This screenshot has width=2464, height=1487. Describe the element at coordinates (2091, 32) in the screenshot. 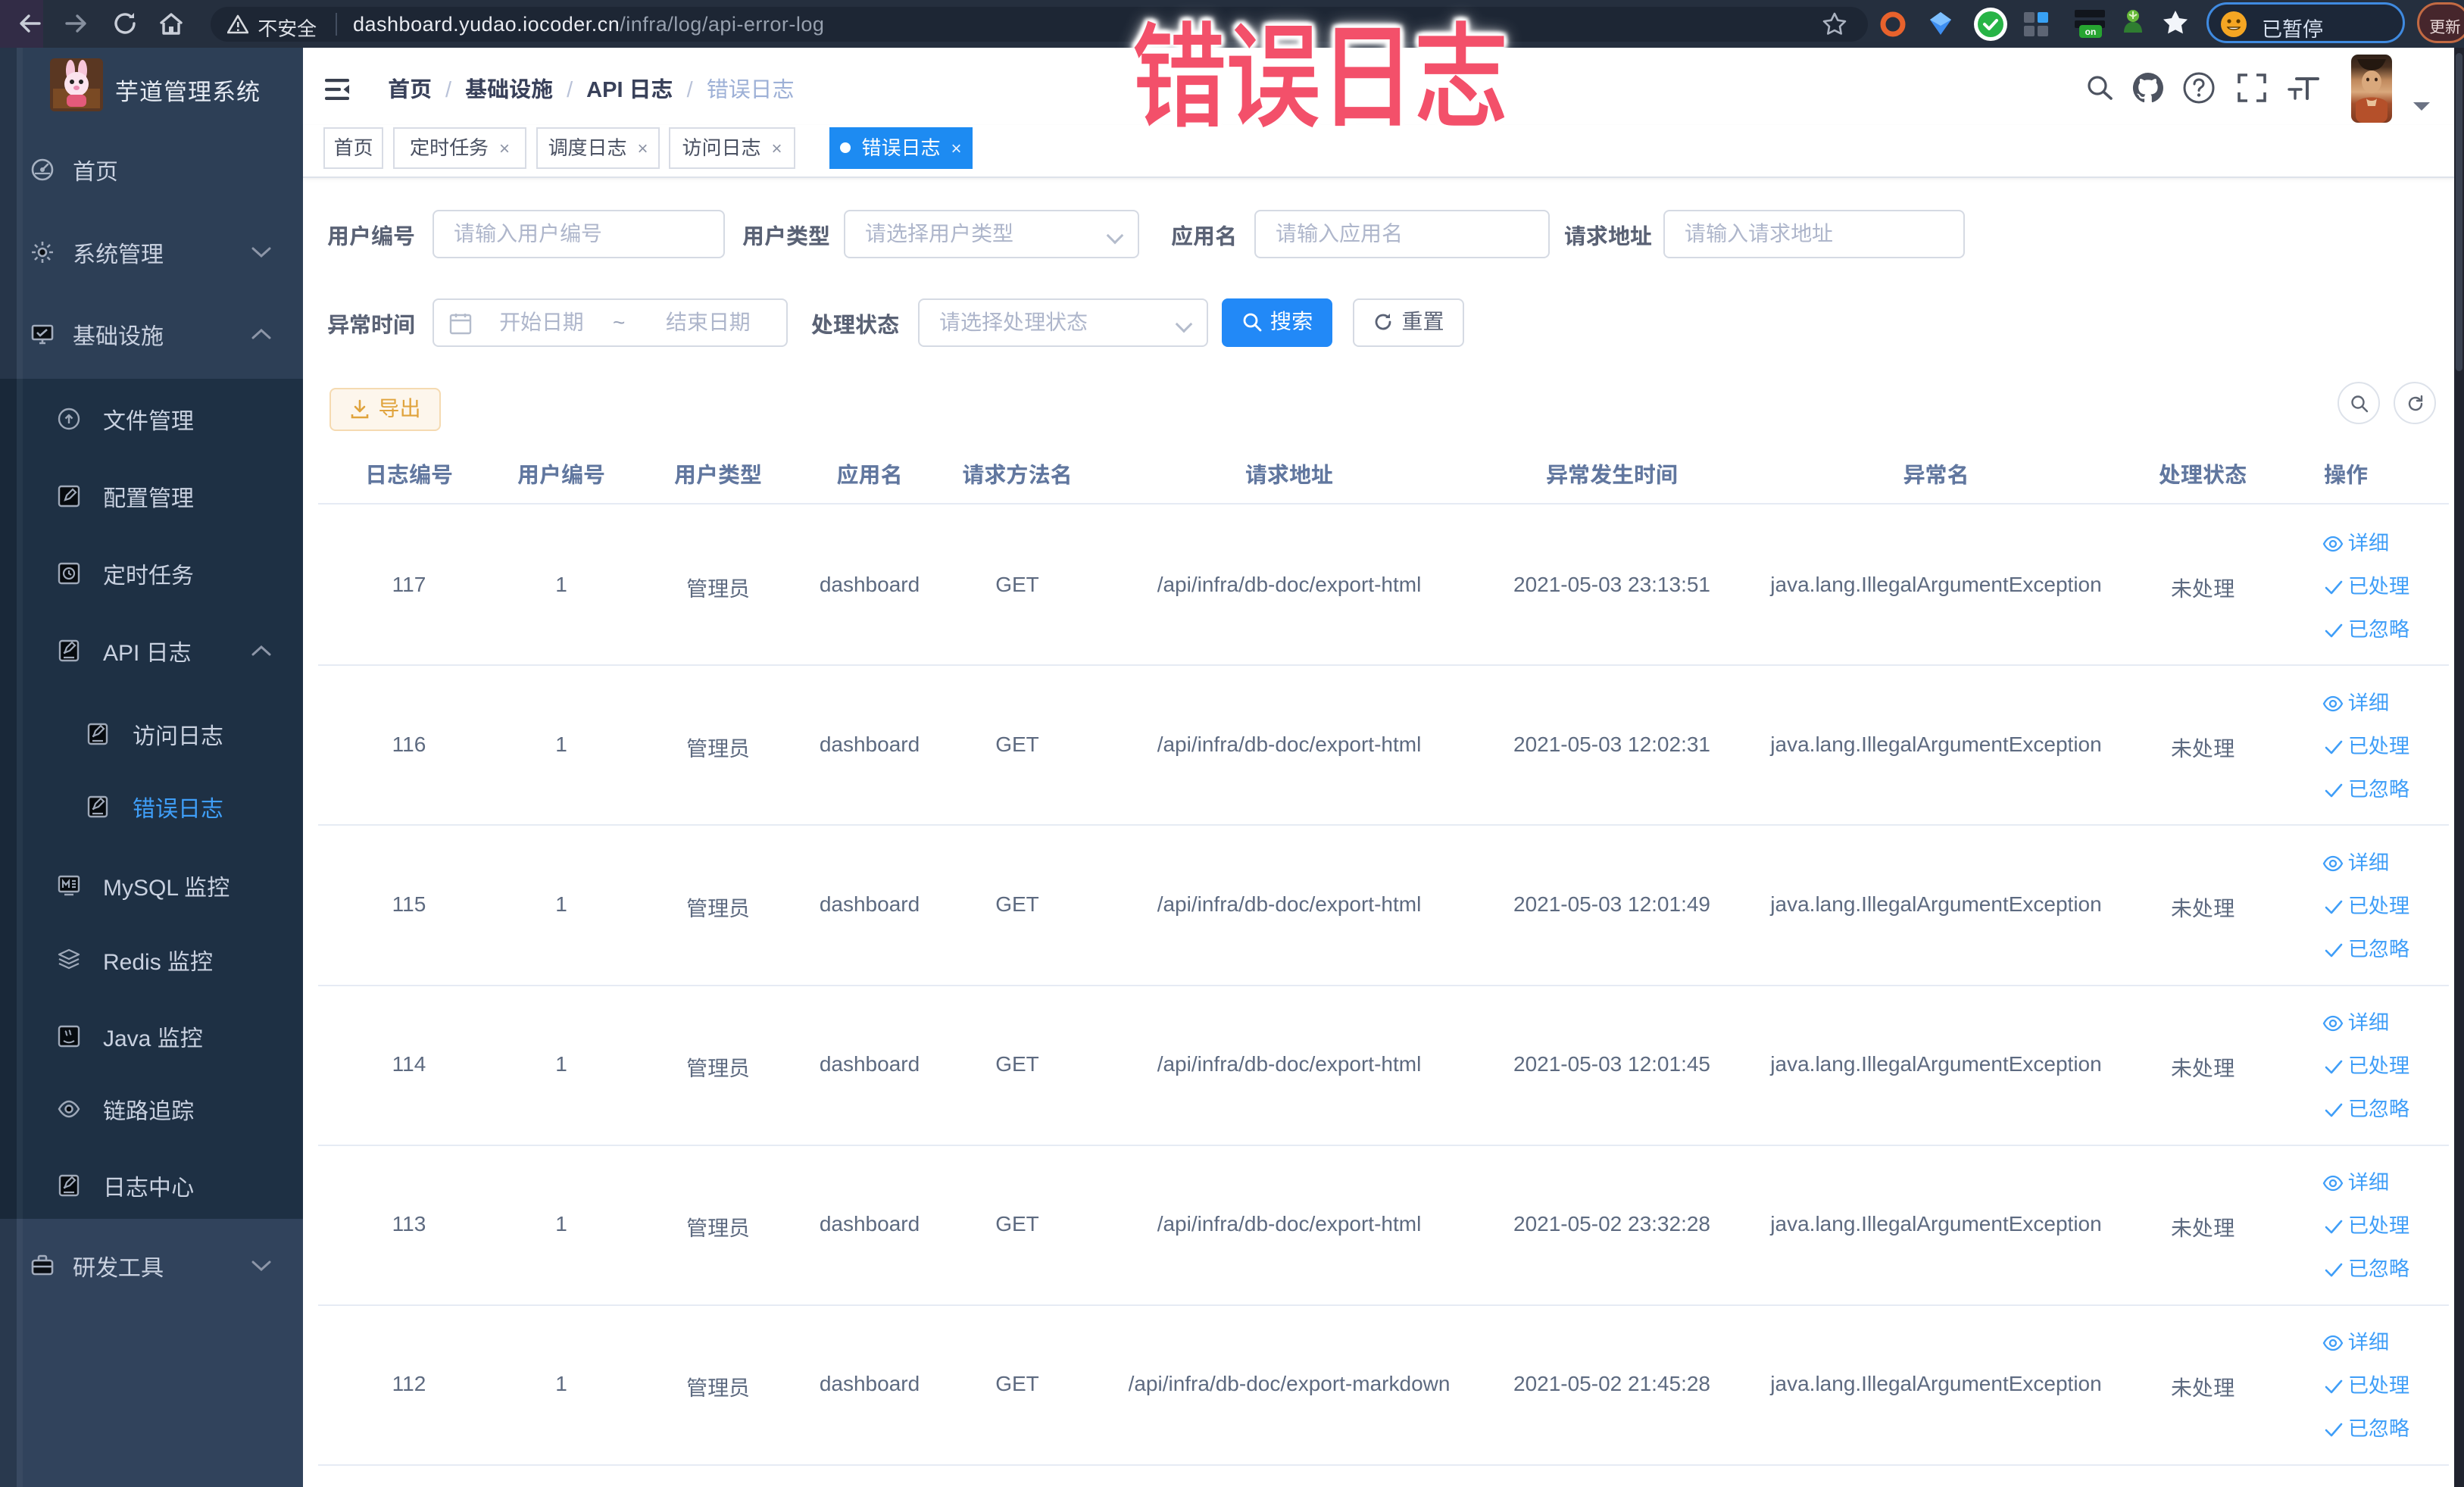

I see `svg-text: on` at that location.